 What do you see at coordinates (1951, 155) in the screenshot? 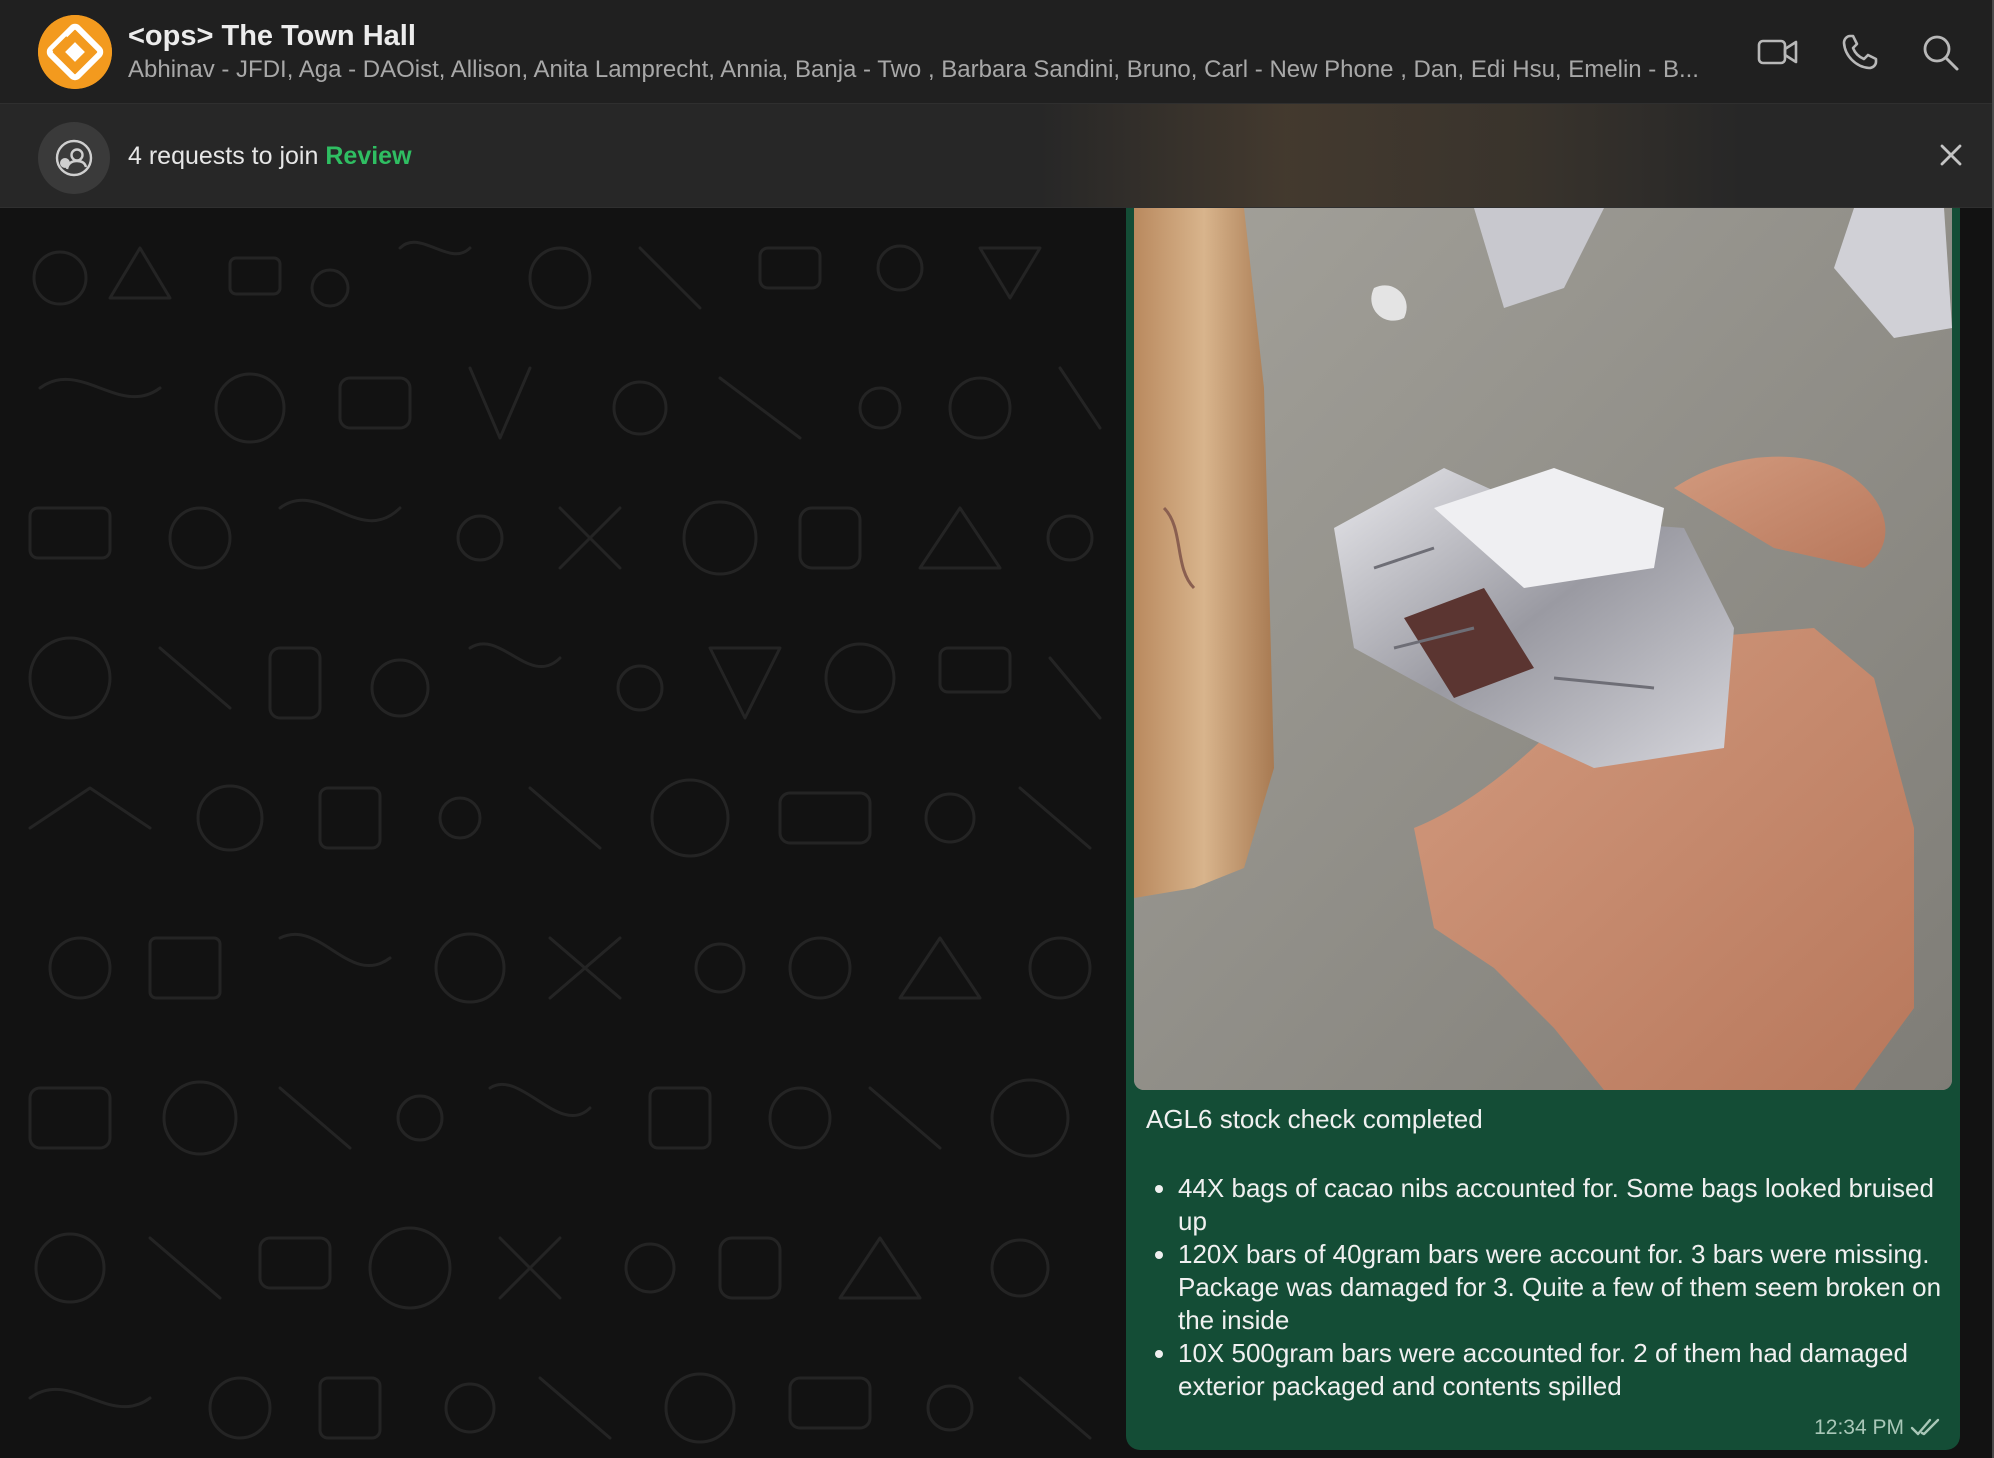
I see `close-icon` at bounding box center [1951, 155].